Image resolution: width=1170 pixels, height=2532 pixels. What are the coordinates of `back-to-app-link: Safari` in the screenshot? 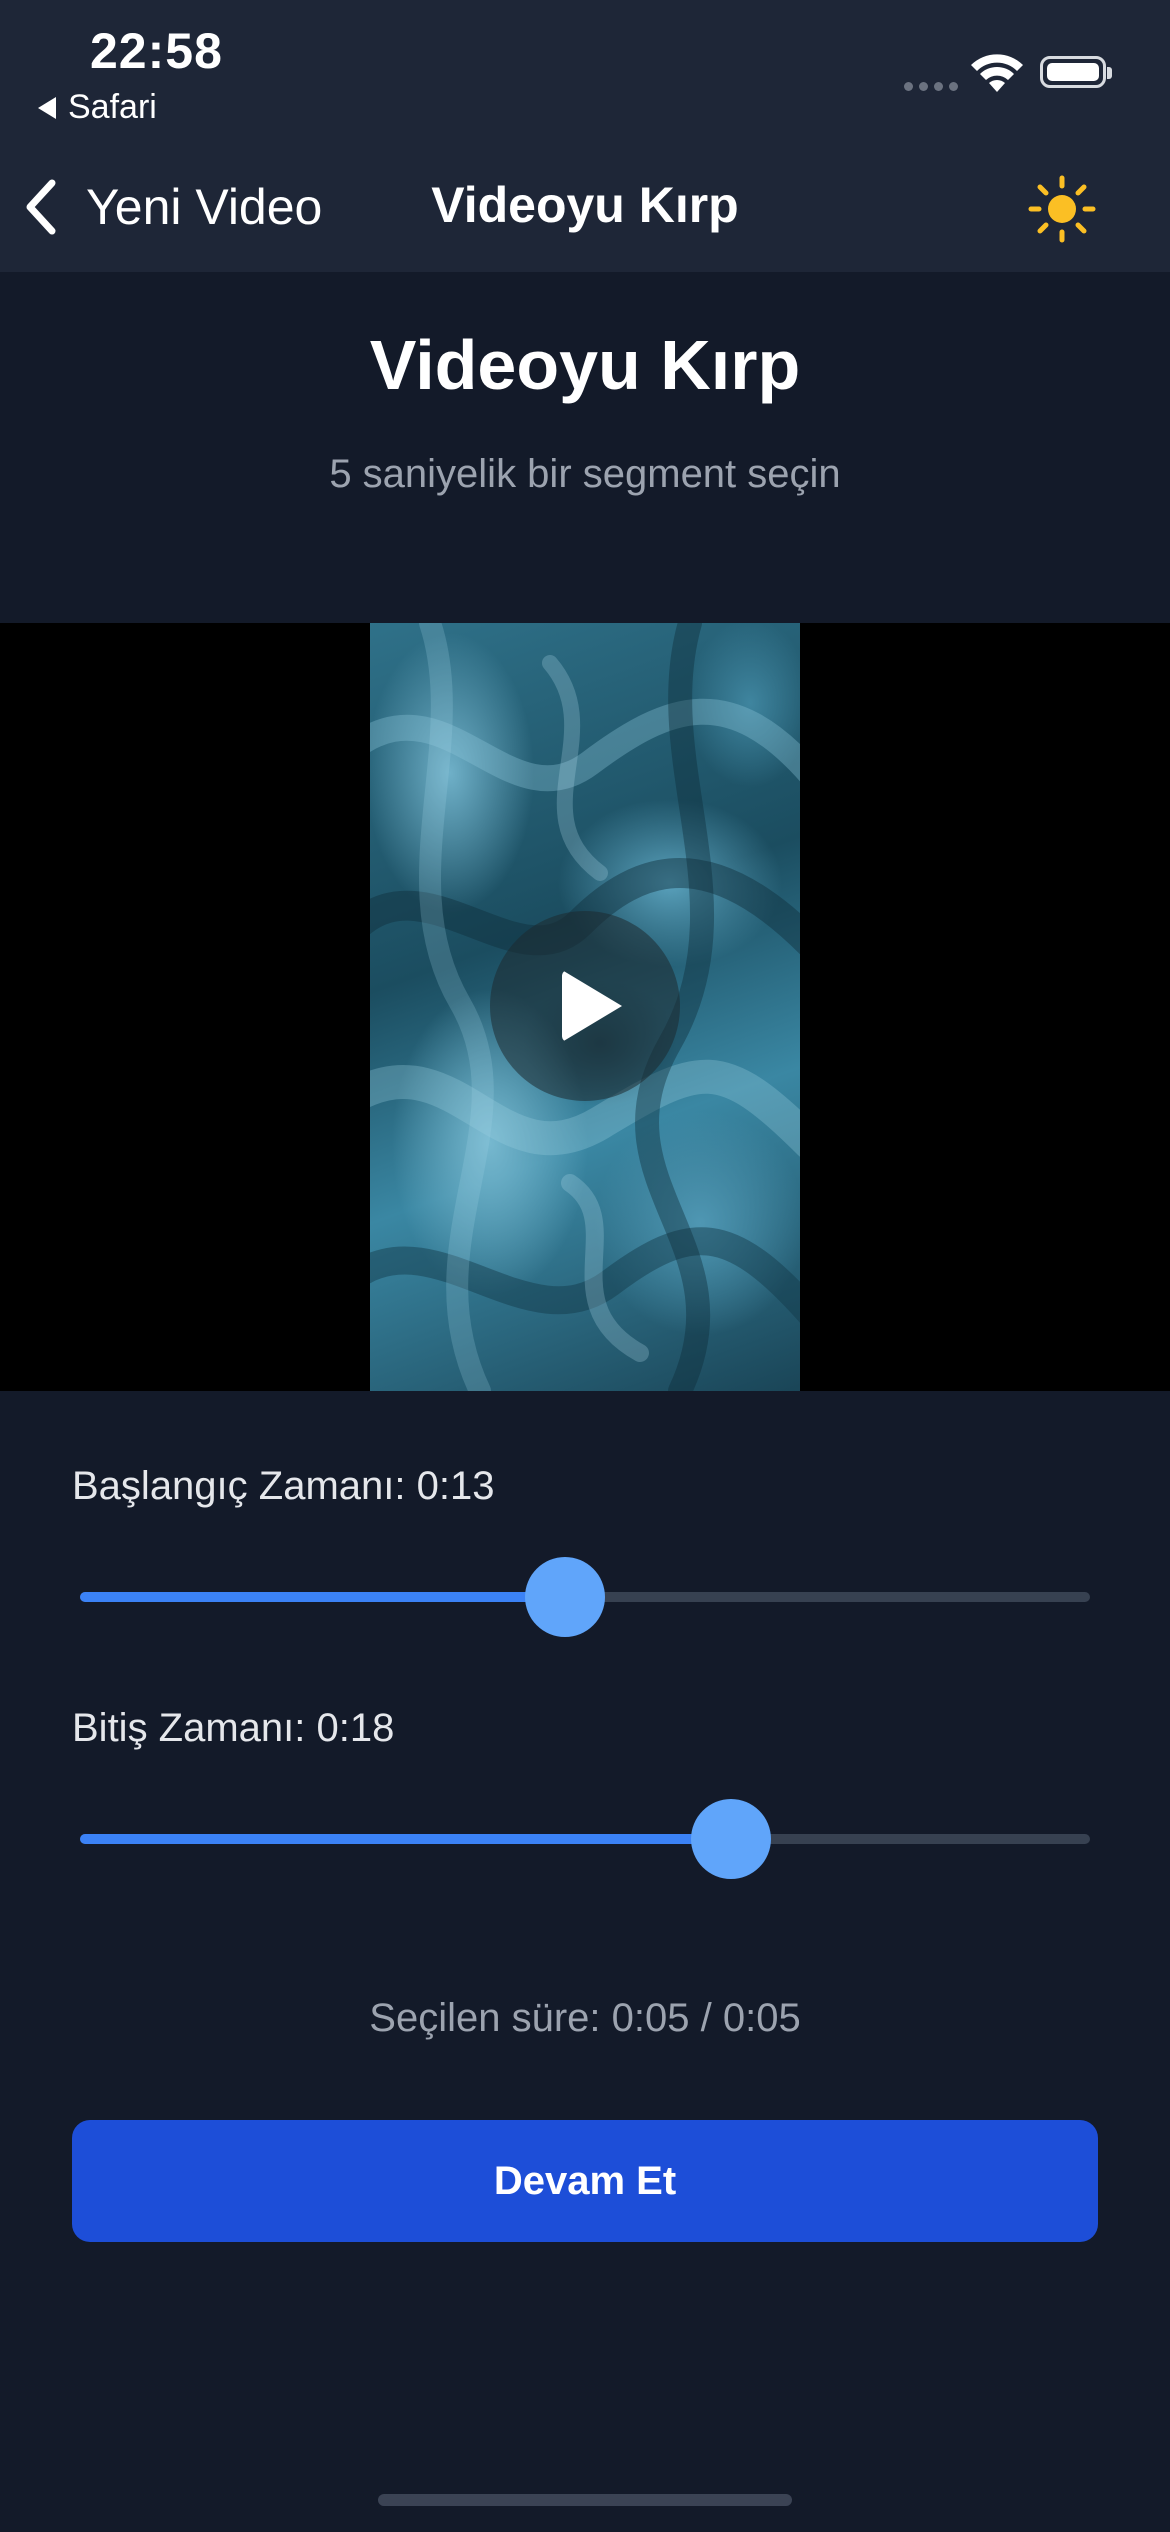 It's located at (97, 107).